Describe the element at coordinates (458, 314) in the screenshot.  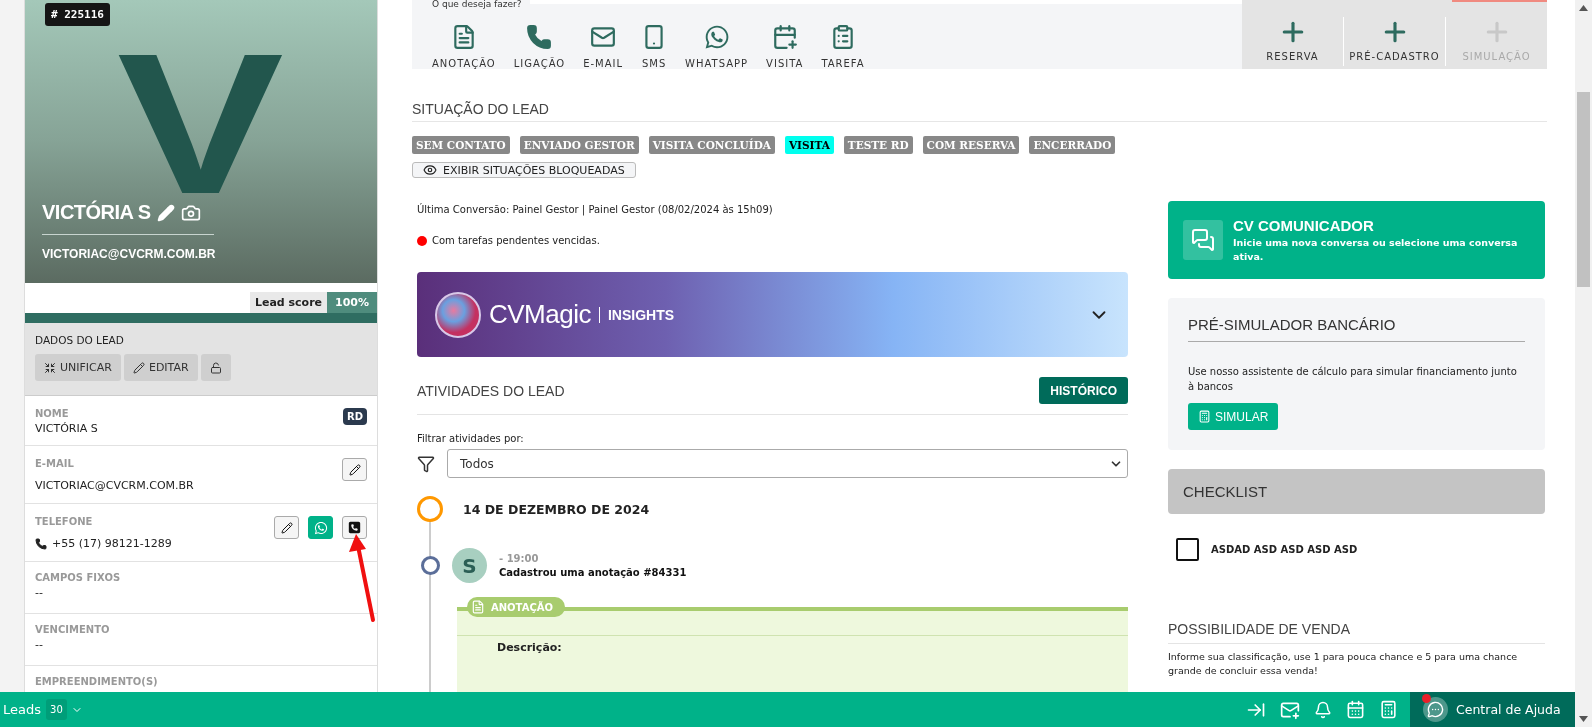
I see `orb-icon` at that location.